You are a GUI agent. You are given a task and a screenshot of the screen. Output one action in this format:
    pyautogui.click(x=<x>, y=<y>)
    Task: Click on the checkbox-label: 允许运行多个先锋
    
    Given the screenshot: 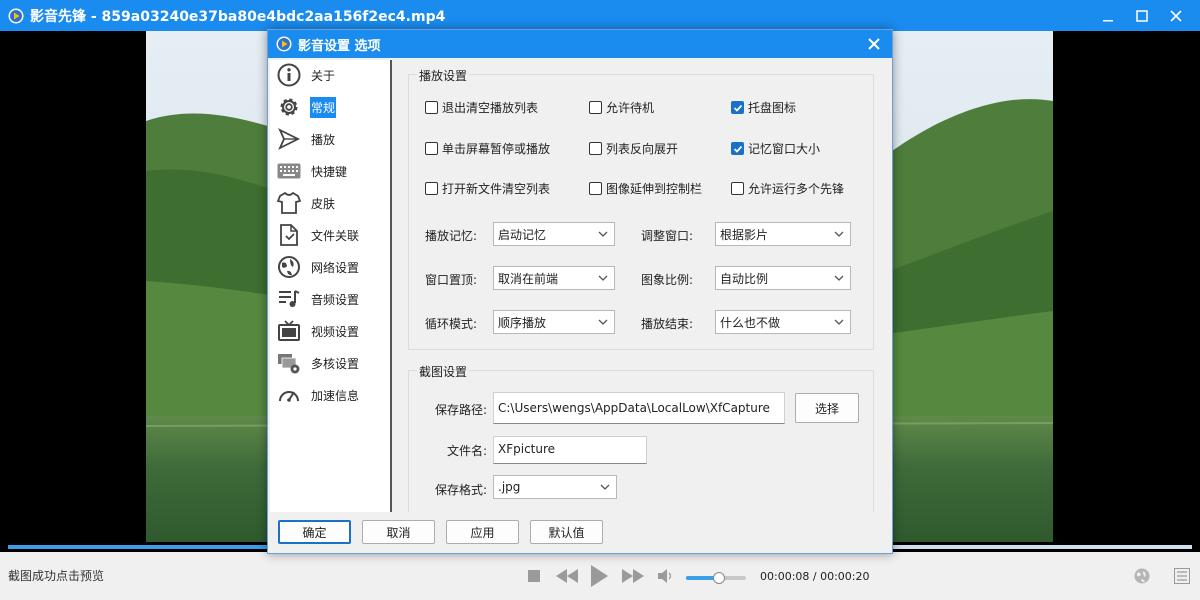 What is the action you would take?
    pyautogui.click(x=796, y=189)
    